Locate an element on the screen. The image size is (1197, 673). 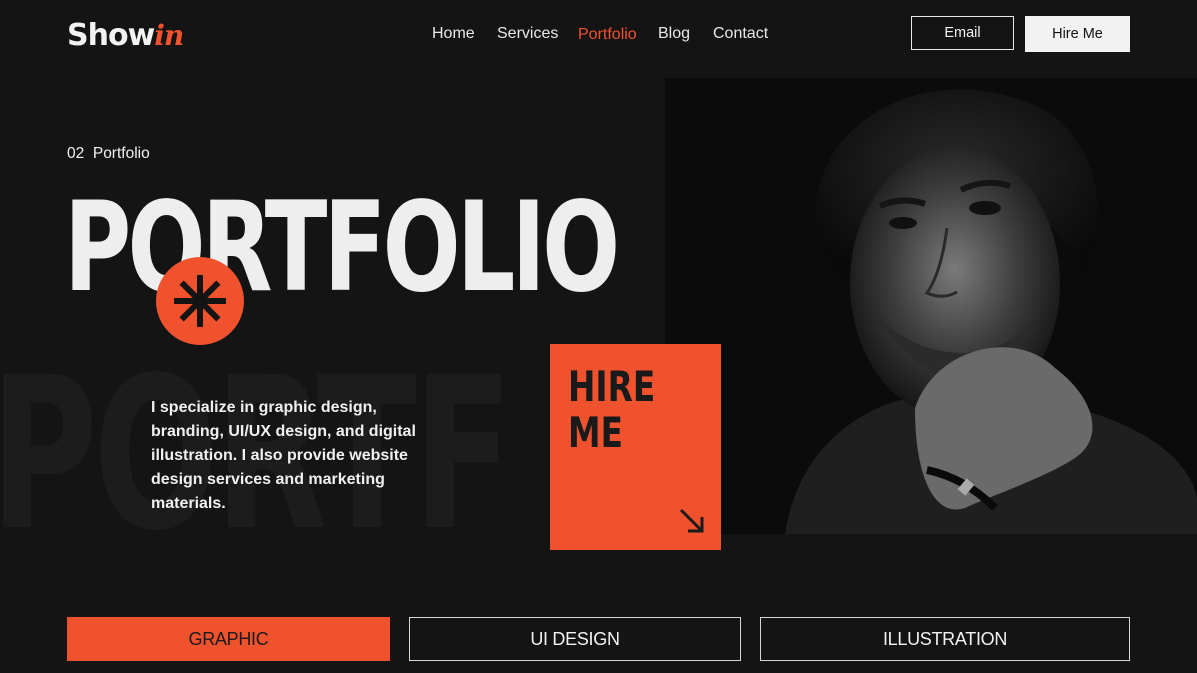
hire-card-label: HIRE ME is located at coordinates (612, 409).